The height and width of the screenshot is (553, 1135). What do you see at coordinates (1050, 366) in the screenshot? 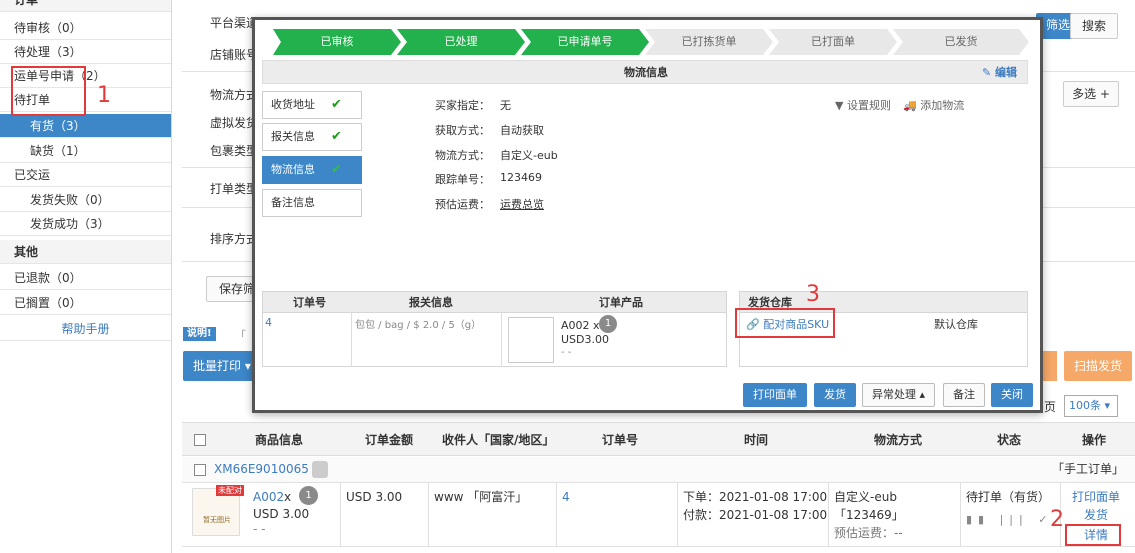
I see `orange-button-edge` at bounding box center [1050, 366].